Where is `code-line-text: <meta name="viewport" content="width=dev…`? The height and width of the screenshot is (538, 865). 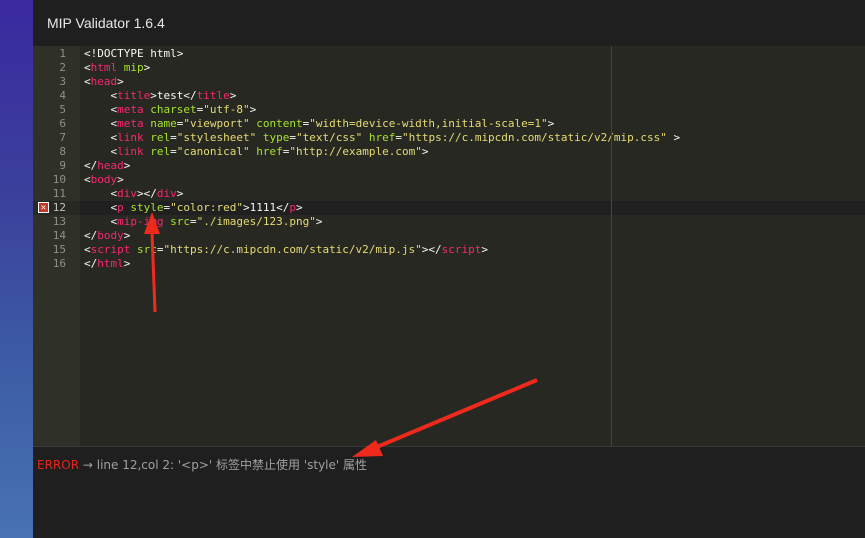
code-line-text: <meta name="viewport" content="width=dev… is located at coordinates (319, 124).